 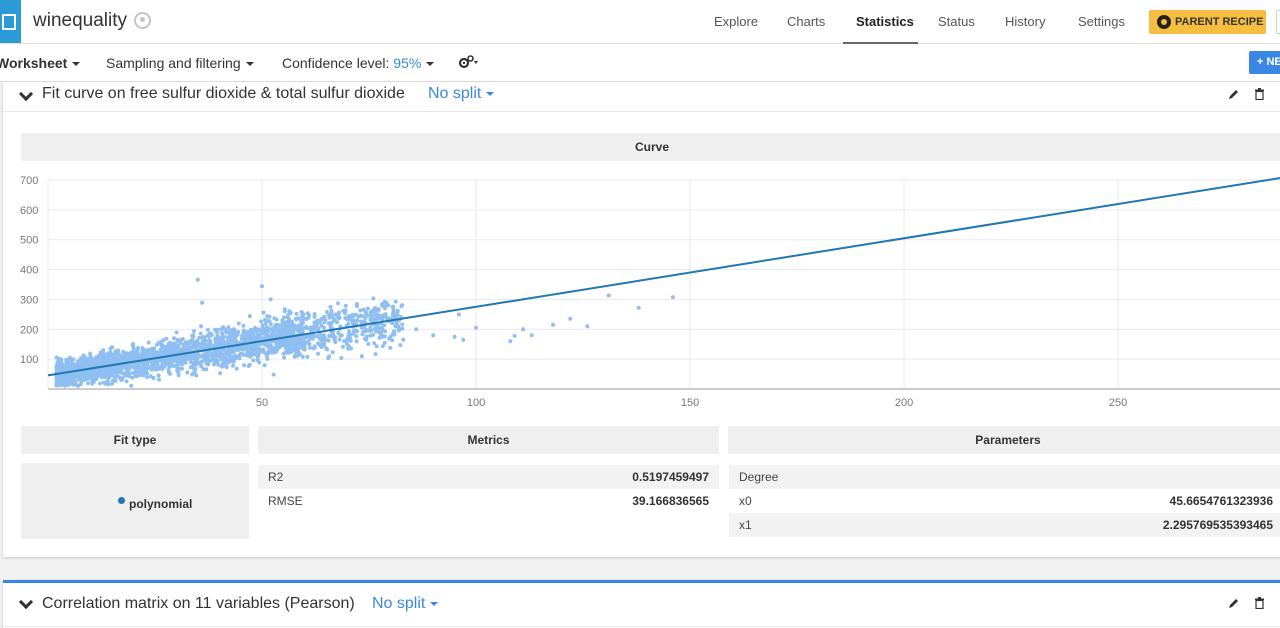 What do you see at coordinates (430, 64) in the screenshot?
I see `chevron-down-icon` at bounding box center [430, 64].